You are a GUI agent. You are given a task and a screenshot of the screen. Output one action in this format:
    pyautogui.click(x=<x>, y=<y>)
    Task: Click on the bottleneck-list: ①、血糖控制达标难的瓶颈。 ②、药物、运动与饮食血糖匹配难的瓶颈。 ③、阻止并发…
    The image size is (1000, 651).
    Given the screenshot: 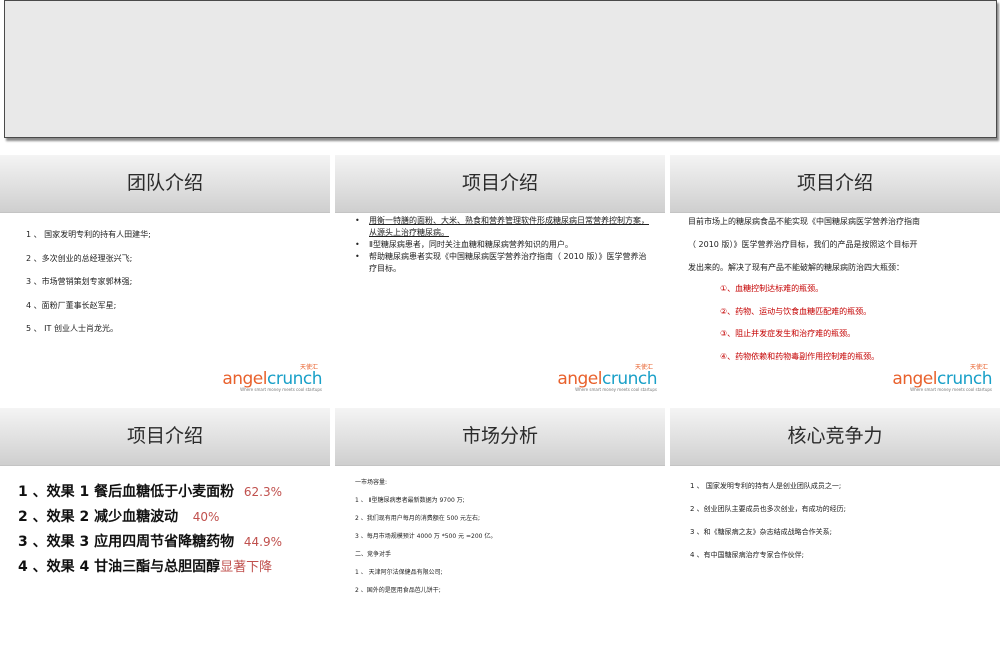 What is the action you would take?
    pyautogui.click(x=799, y=323)
    